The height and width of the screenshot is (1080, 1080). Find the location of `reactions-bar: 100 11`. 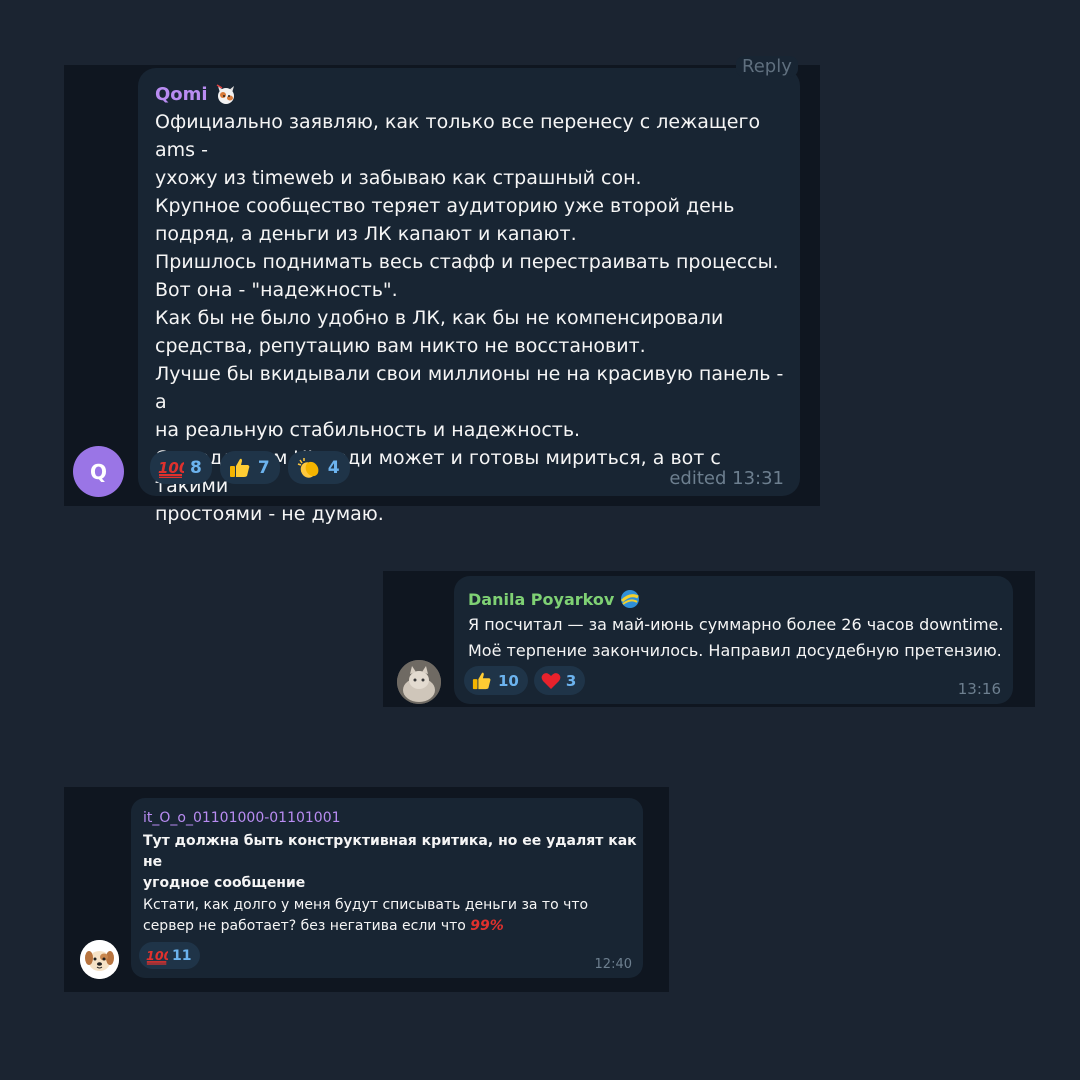

reactions-bar: 100 11 is located at coordinates (170, 955).